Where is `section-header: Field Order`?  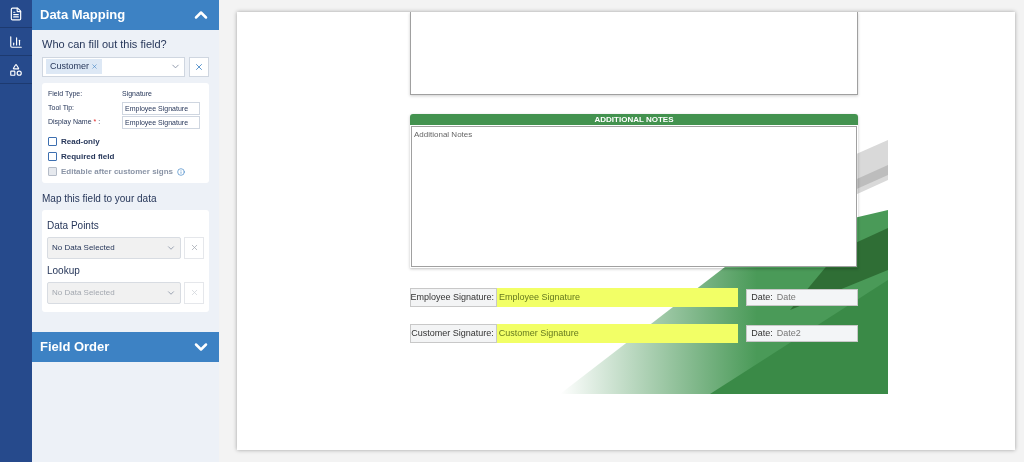
section-header: Field Order is located at coordinates (125, 346).